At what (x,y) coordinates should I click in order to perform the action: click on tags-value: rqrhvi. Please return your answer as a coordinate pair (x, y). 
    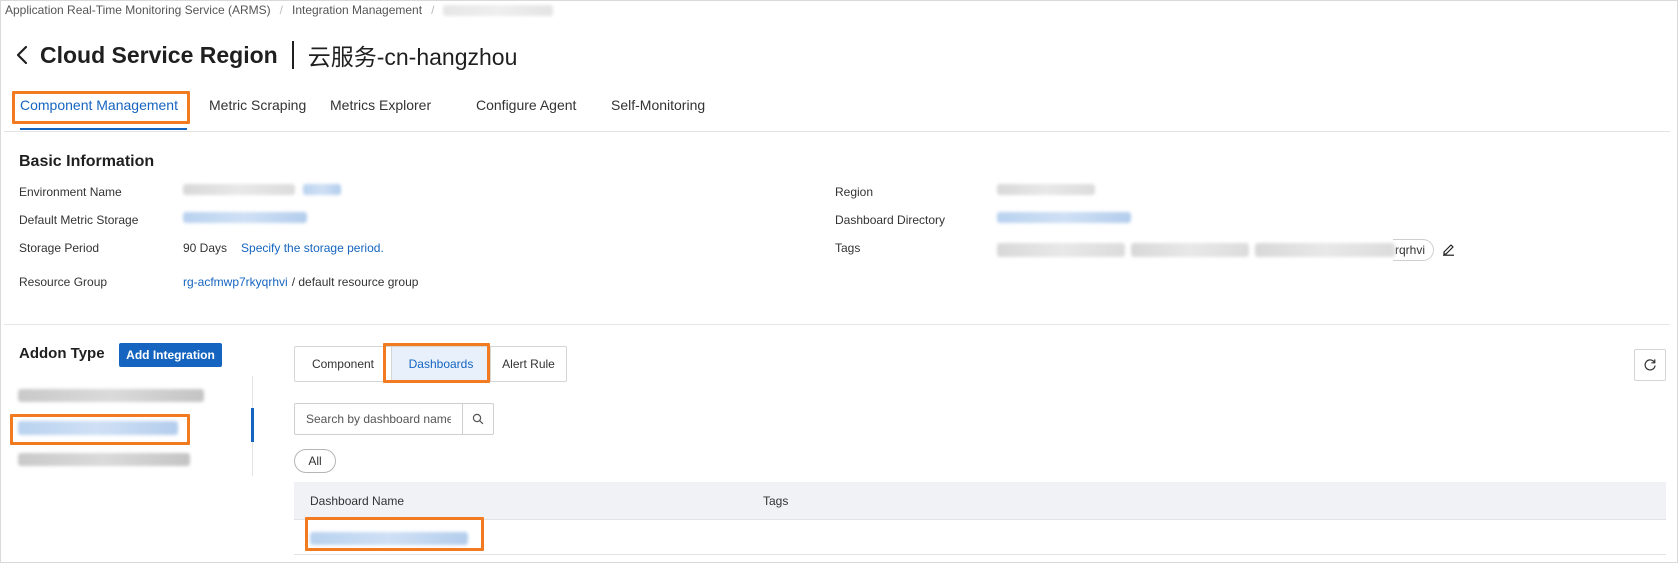
    Looking at the image, I should click on (1227, 250).